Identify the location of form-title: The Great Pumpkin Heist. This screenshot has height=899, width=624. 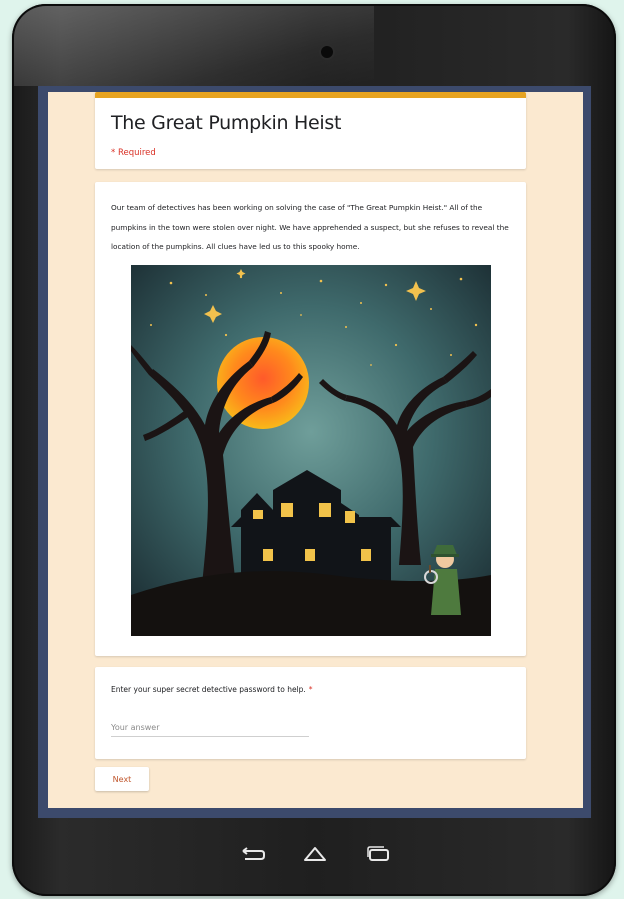
(226, 123).